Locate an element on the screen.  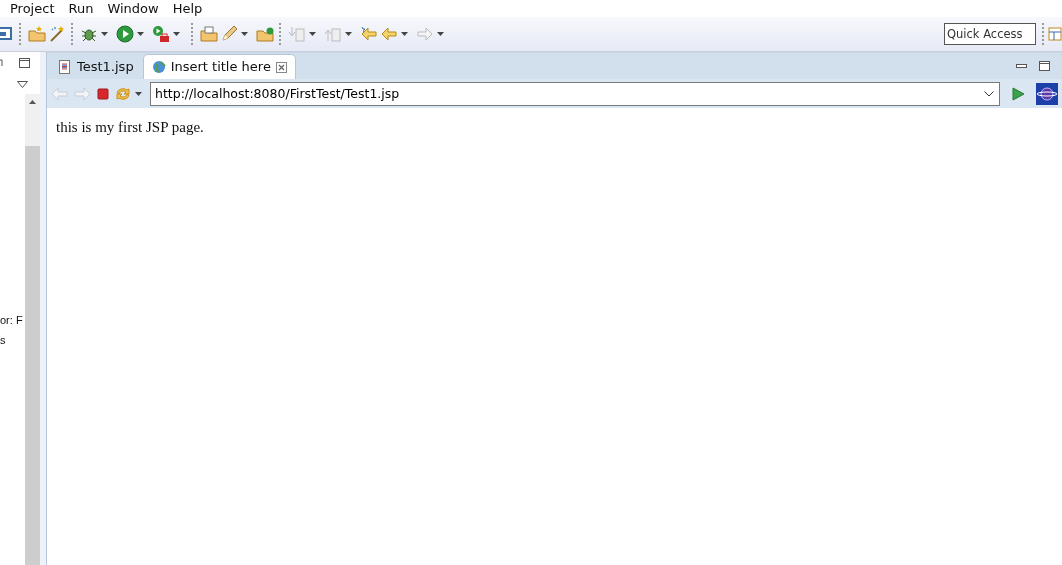
close-icon is located at coordinates (281, 67).